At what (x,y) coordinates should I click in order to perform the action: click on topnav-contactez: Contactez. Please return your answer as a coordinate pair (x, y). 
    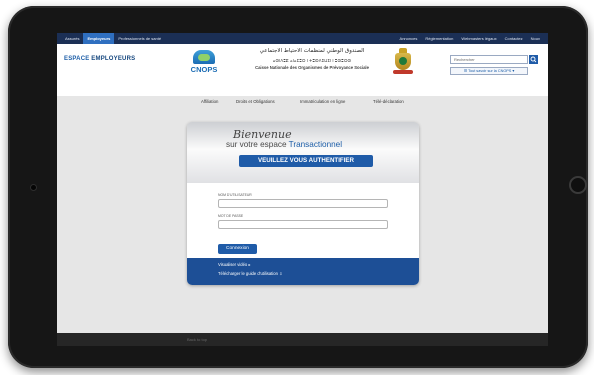
    Looking at the image, I should click on (514, 38).